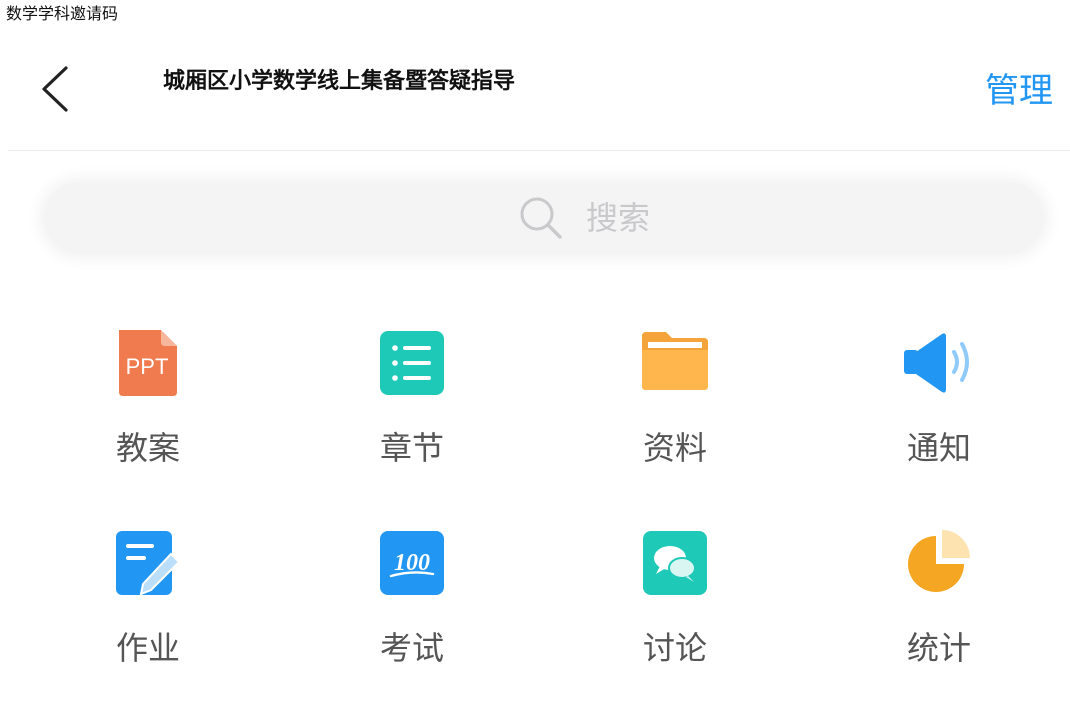 This screenshot has height=717, width=1070. Describe the element at coordinates (675, 363) in the screenshot. I see `folder-icon` at that location.